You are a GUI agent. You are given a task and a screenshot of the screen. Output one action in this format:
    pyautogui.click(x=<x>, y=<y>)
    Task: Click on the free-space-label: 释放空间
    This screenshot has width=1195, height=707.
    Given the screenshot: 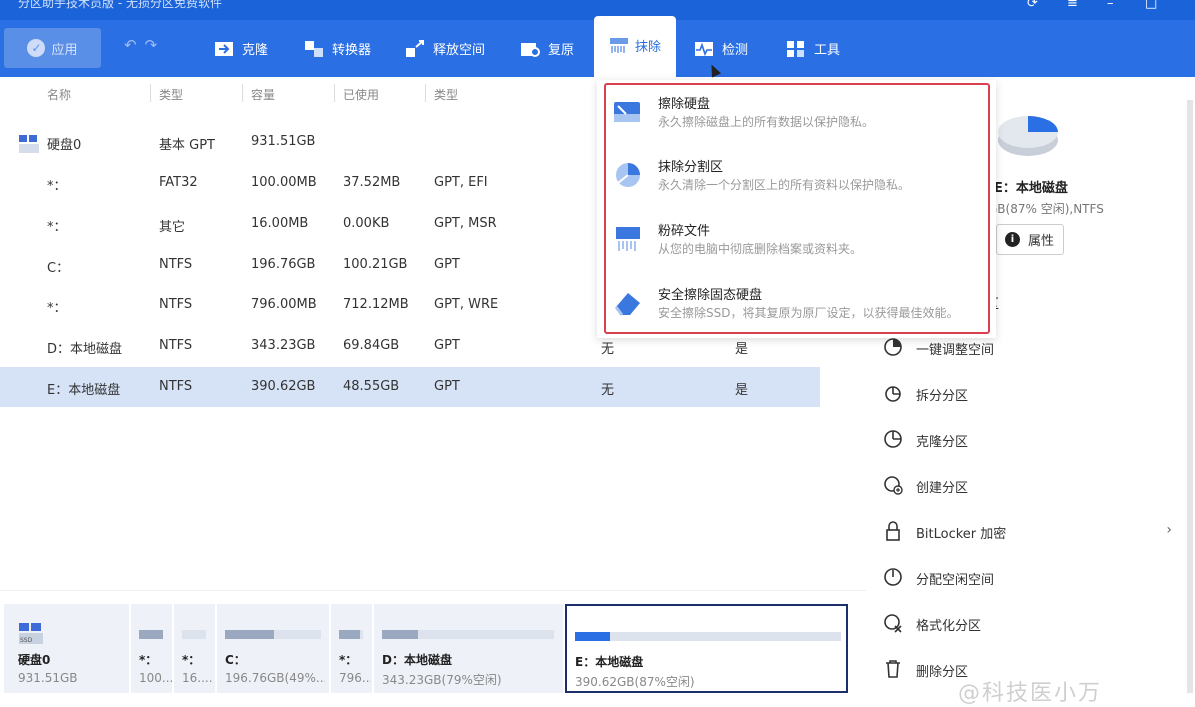 What is the action you would take?
    pyautogui.click(x=459, y=50)
    